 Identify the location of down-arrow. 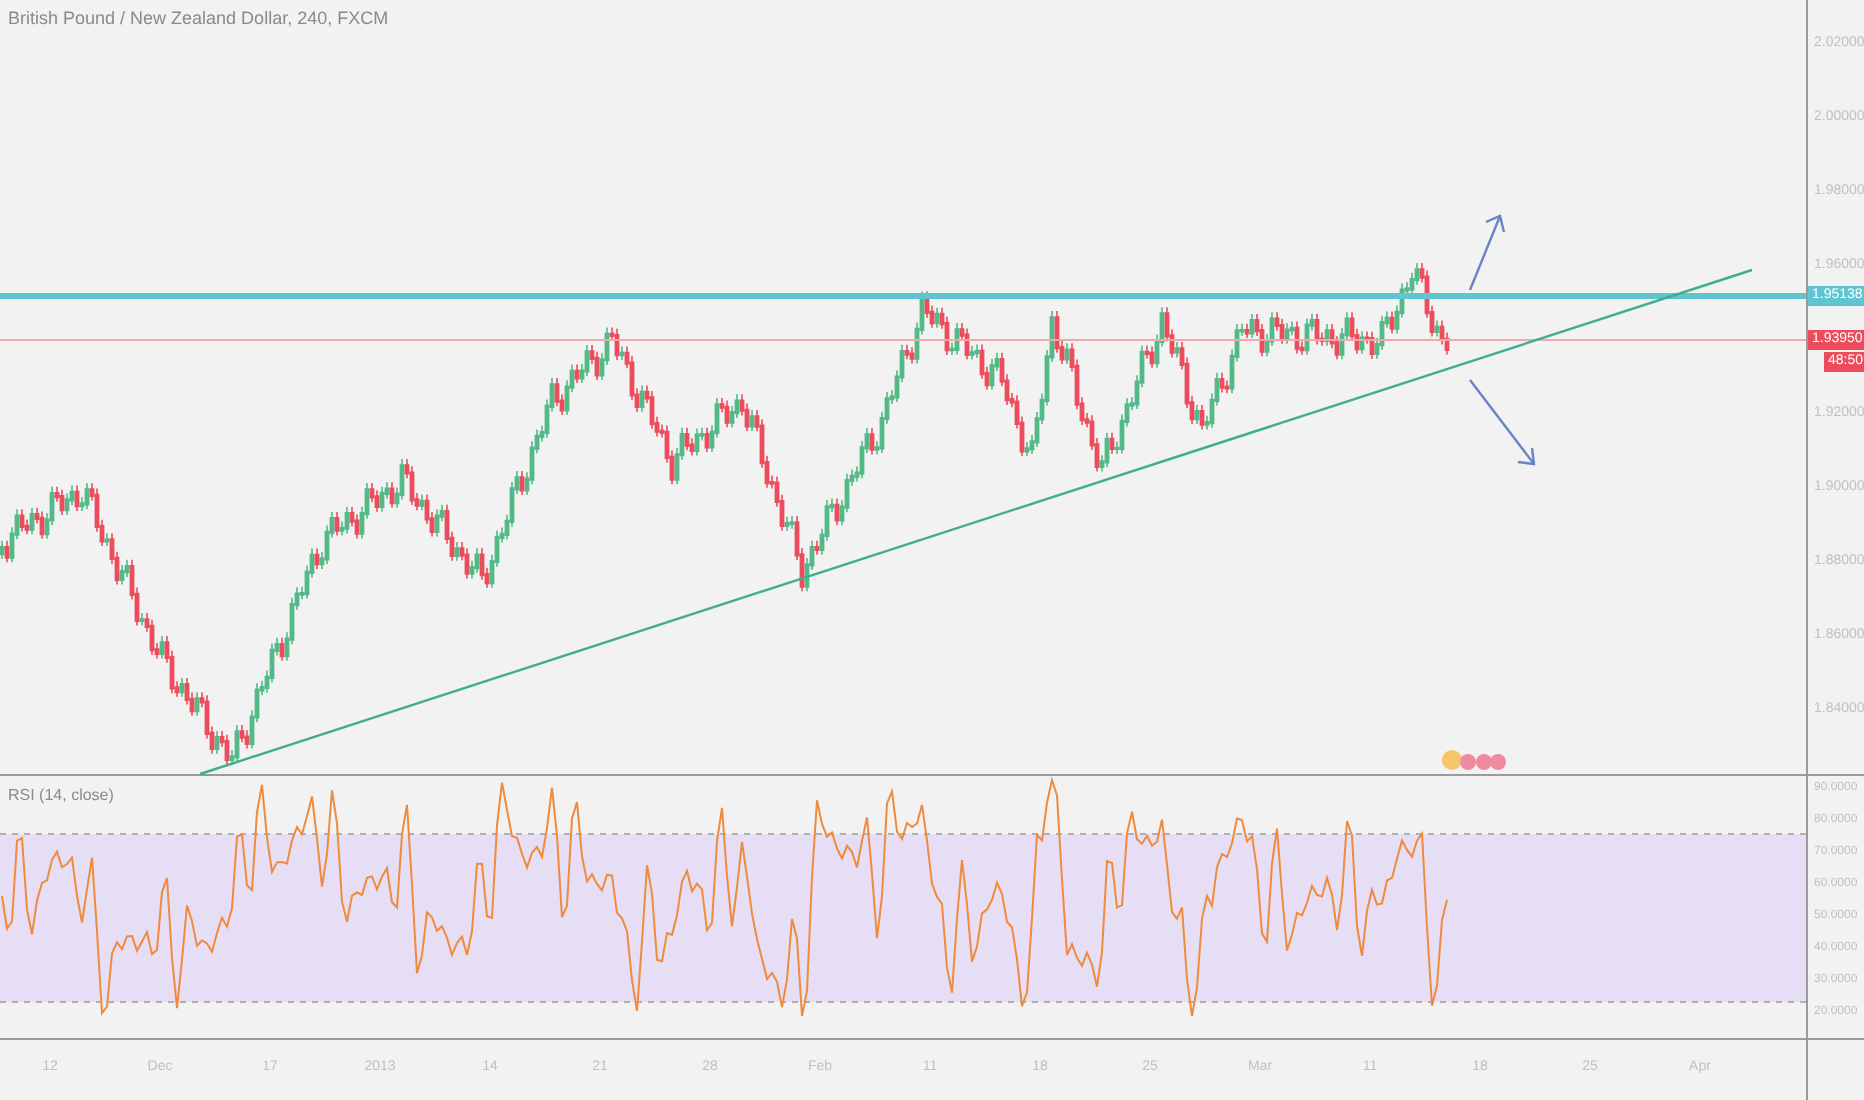
(1502, 422).